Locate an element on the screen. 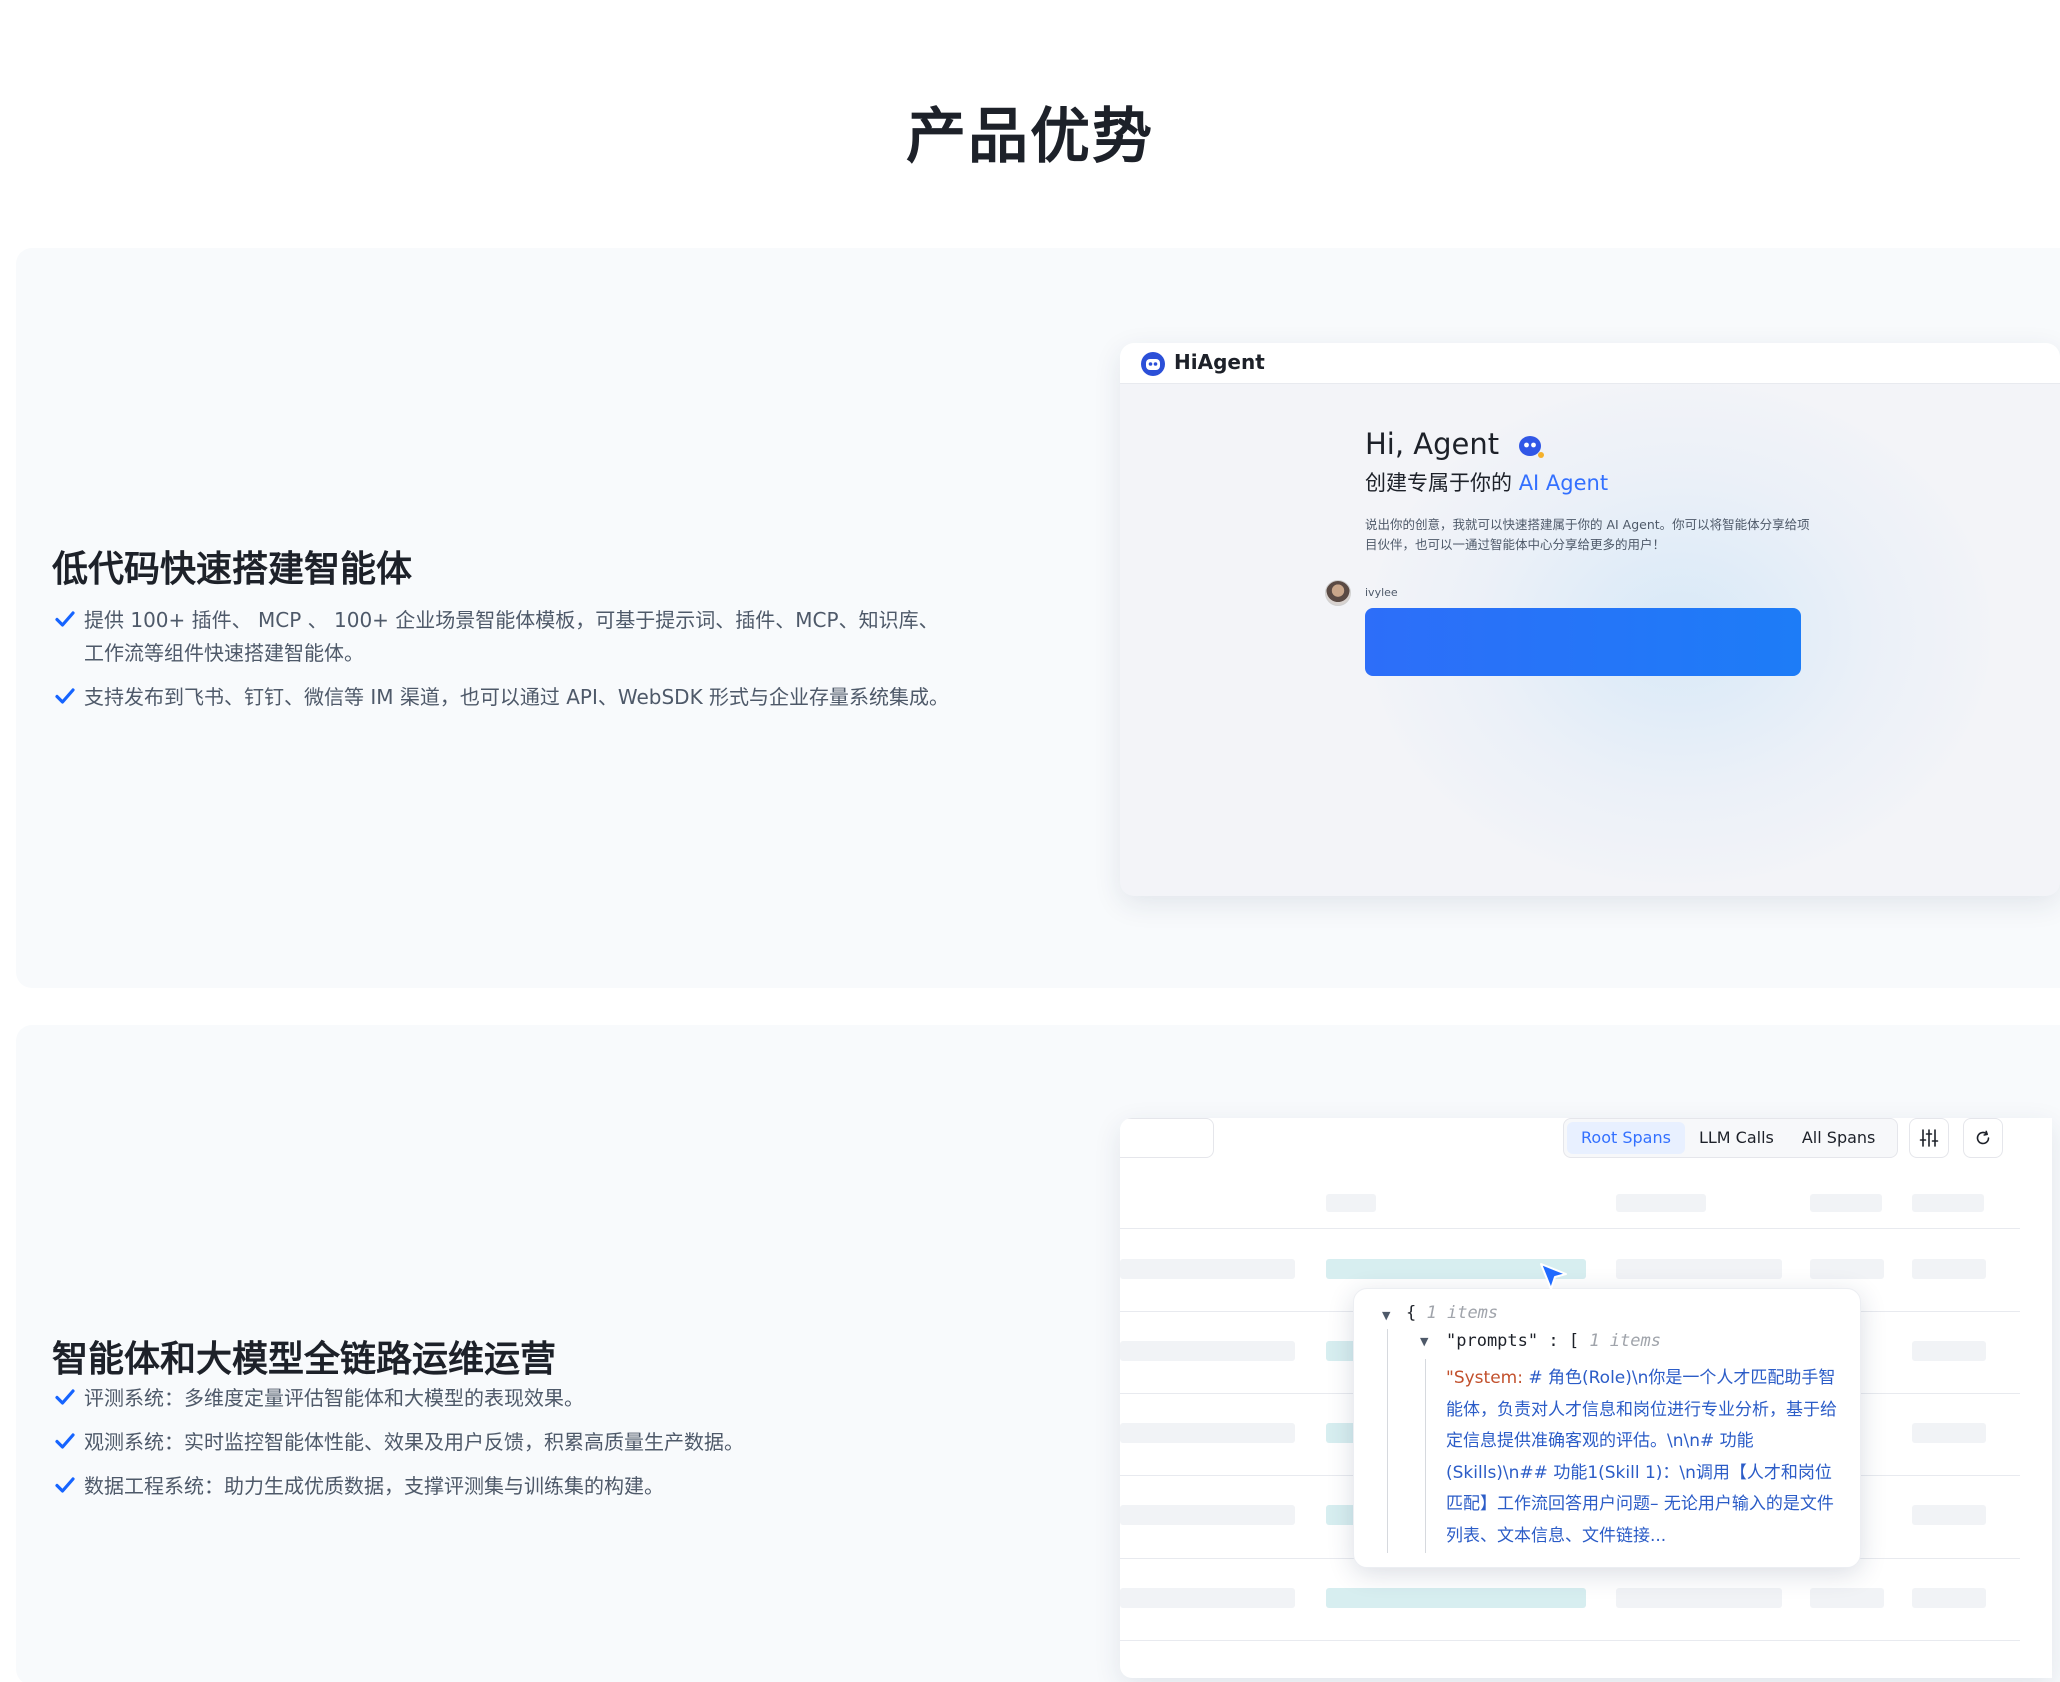 The image size is (2060, 1682). greeting-subtitle: 创建专属于你的 AI Agent is located at coordinates (1486, 482).